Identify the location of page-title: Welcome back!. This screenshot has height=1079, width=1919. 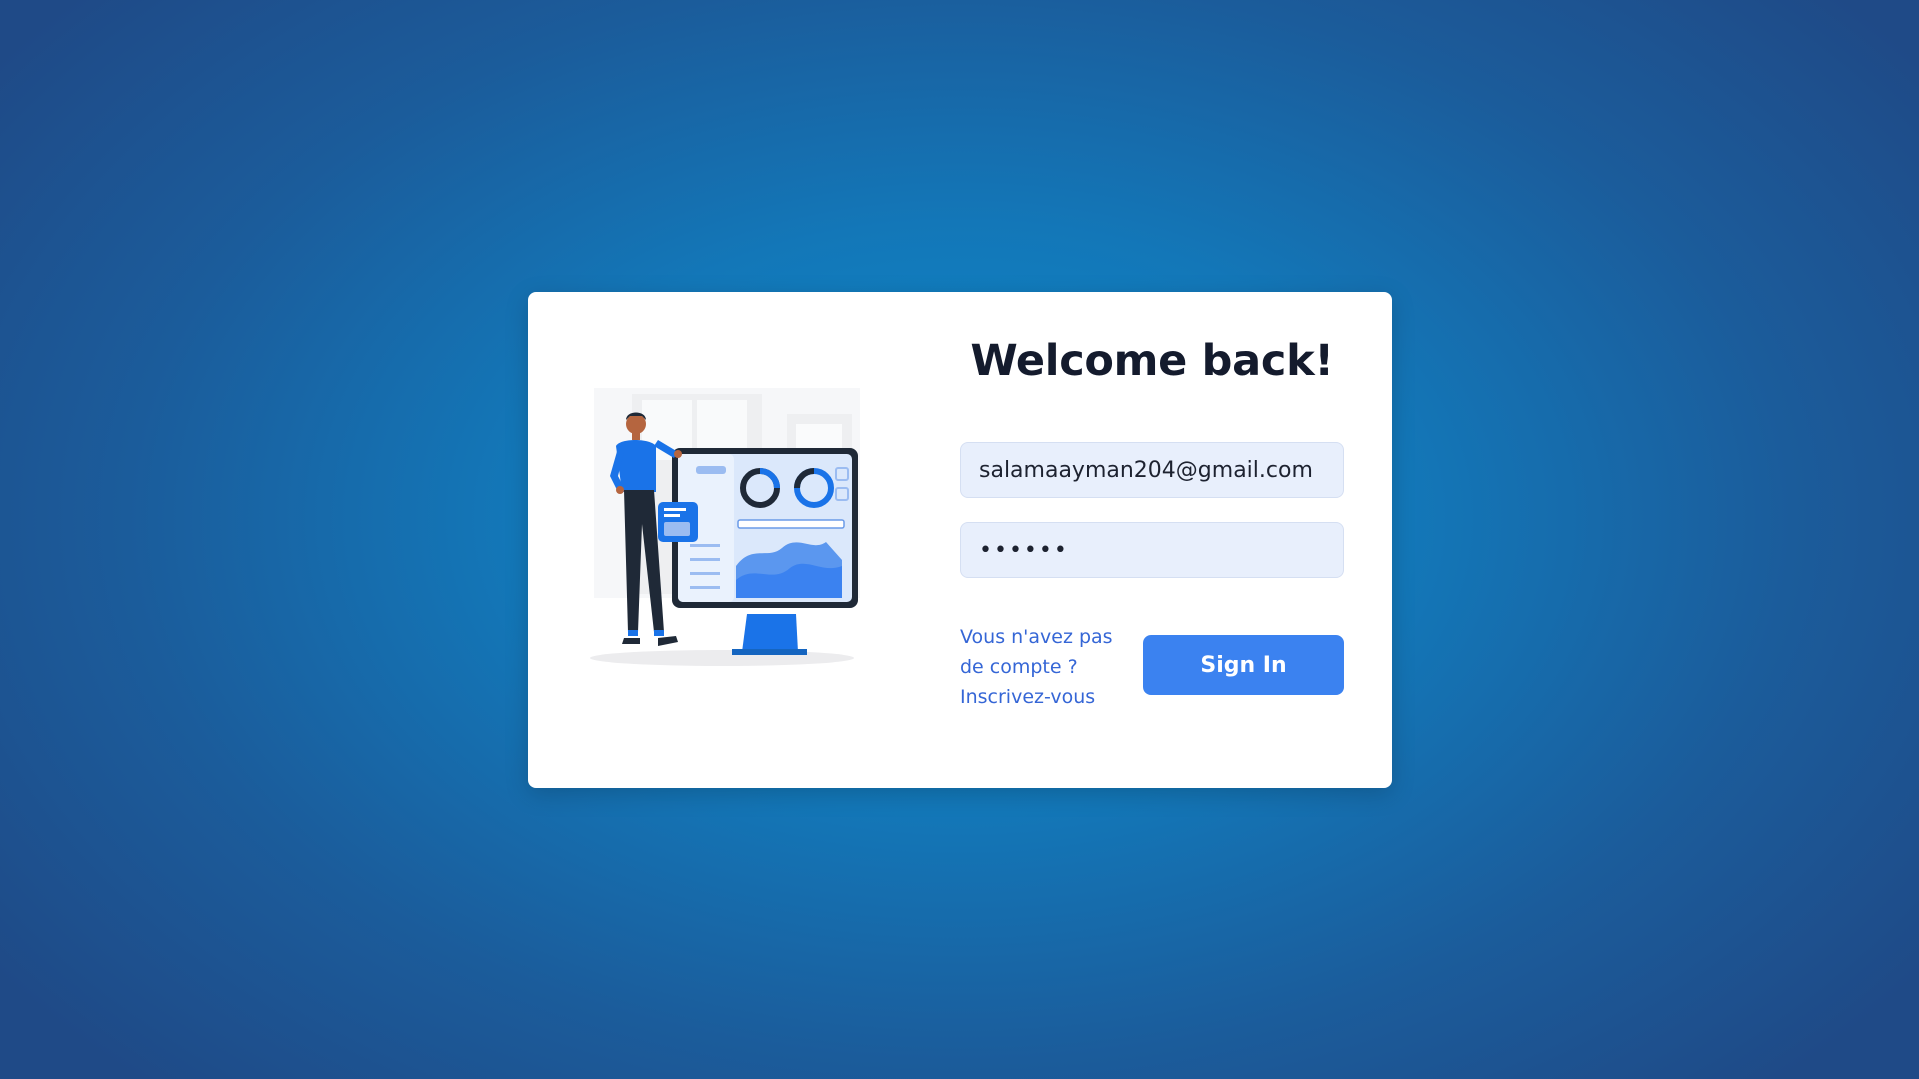
(1152, 361).